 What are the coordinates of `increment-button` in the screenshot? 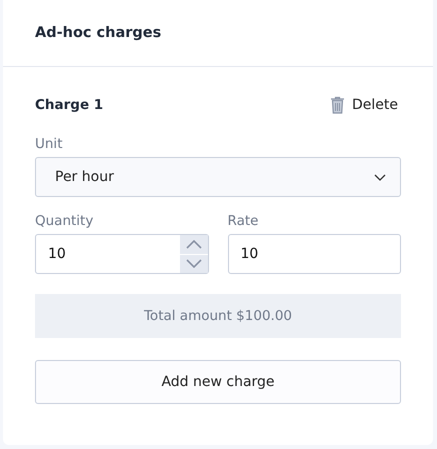 It's located at (194, 244).